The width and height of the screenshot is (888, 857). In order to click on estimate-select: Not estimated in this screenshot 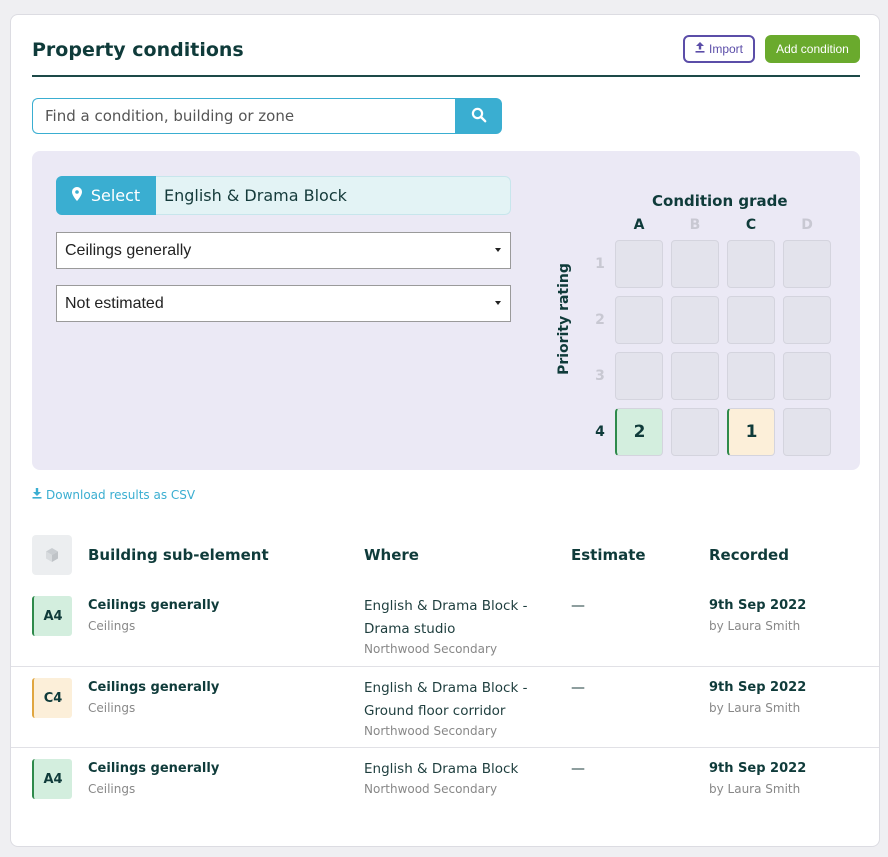, I will do `click(283, 303)`.